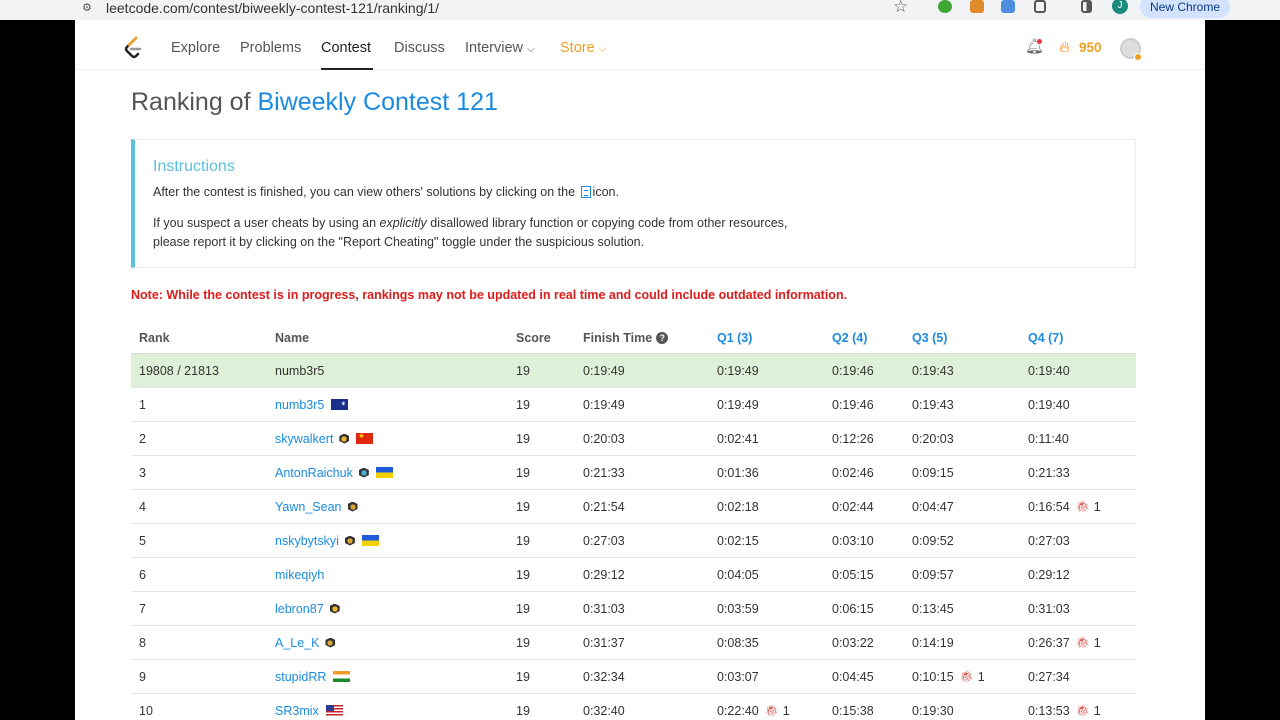  What do you see at coordinates (1185, 9) in the screenshot?
I see `new-chrome-button: New Chrome` at bounding box center [1185, 9].